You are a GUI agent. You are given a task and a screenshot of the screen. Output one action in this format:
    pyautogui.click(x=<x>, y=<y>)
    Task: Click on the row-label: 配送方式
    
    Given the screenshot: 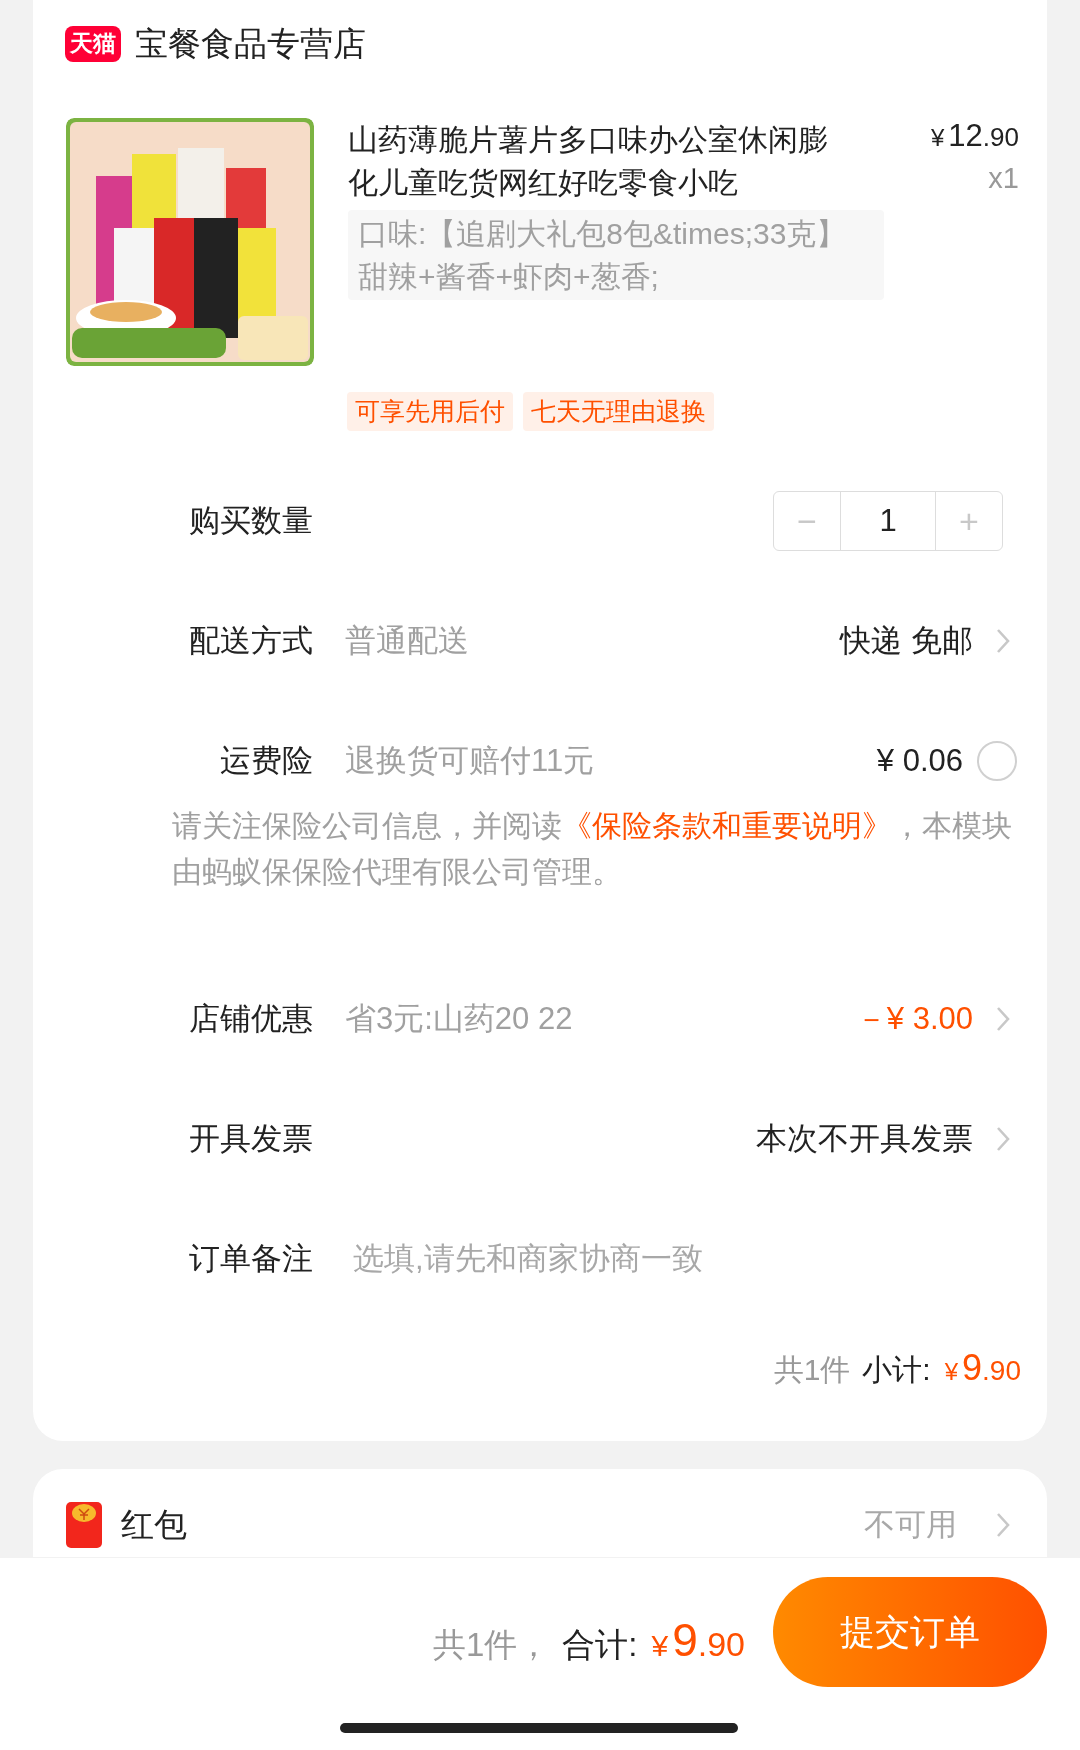 What is the action you would take?
    pyautogui.click(x=251, y=641)
    